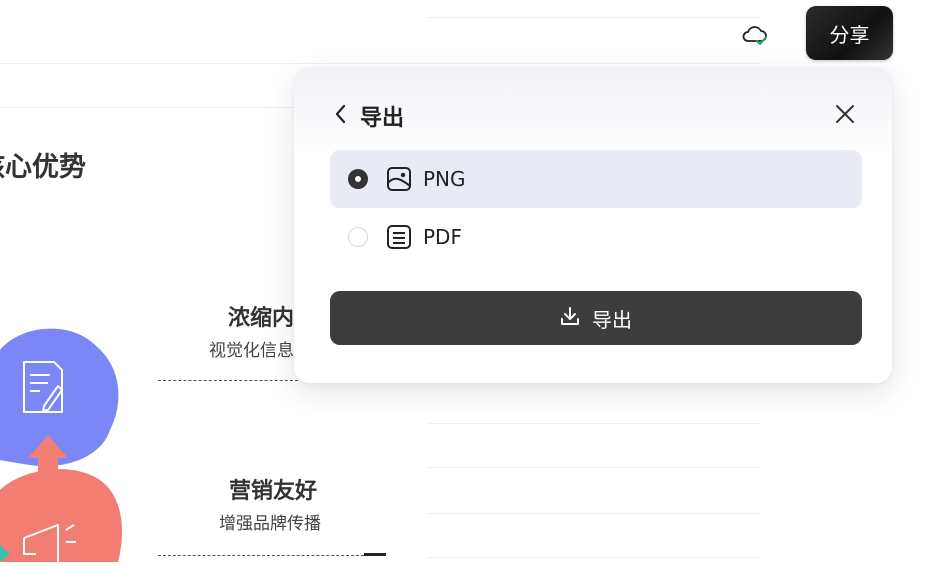 Image resolution: width=930 pixels, height=566 pixels. Describe the element at coordinates (382, 118) in the screenshot. I see `panel-title: 导出` at that location.